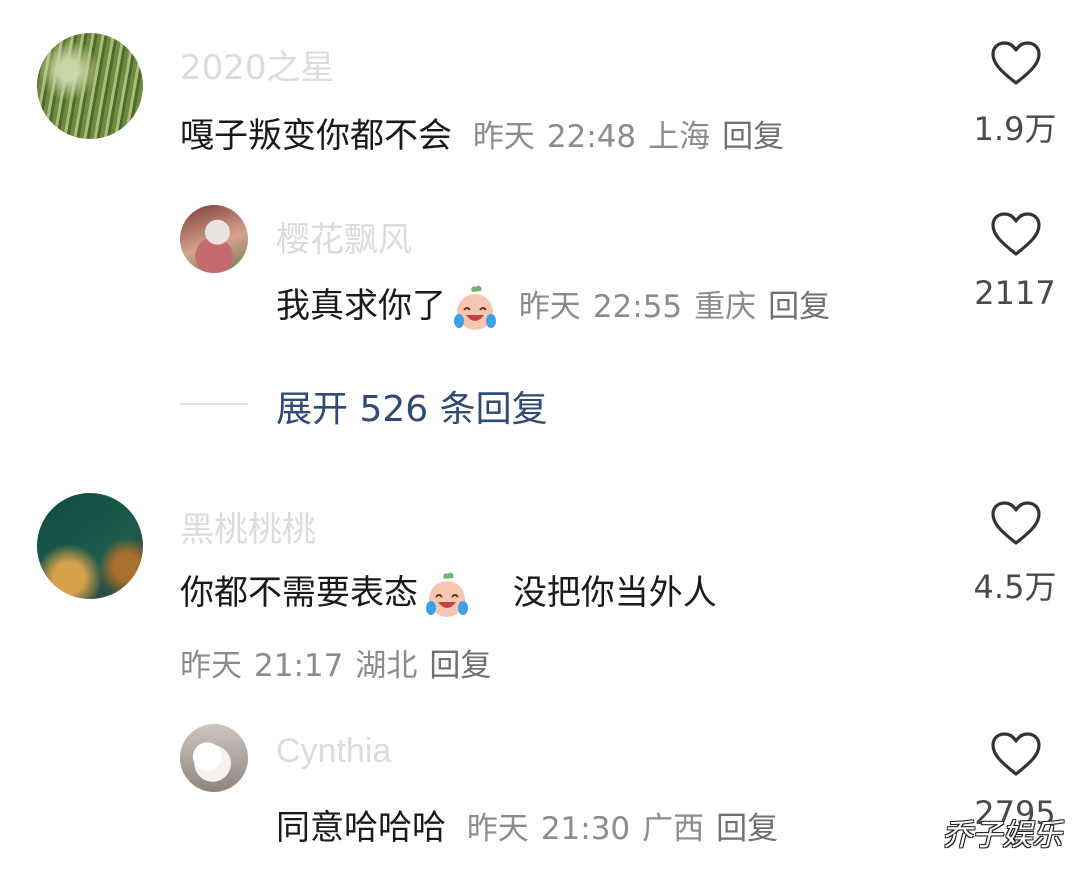 The width and height of the screenshot is (1080, 872). I want to click on like-count: 2117, so click(1015, 293).